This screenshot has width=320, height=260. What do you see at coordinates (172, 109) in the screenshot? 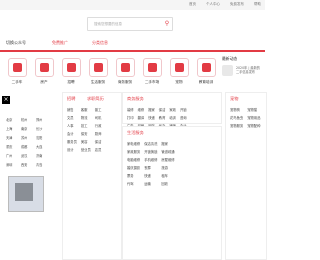
I see `grid-item: 家政` at bounding box center [172, 109].